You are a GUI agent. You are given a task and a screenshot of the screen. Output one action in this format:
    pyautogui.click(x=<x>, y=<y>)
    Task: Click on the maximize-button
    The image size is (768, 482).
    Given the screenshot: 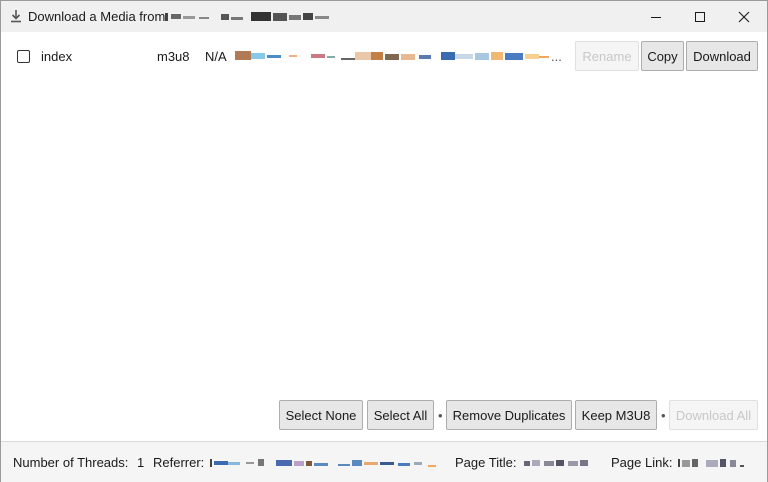 What is the action you would take?
    pyautogui.click(x=700, y=16)
    